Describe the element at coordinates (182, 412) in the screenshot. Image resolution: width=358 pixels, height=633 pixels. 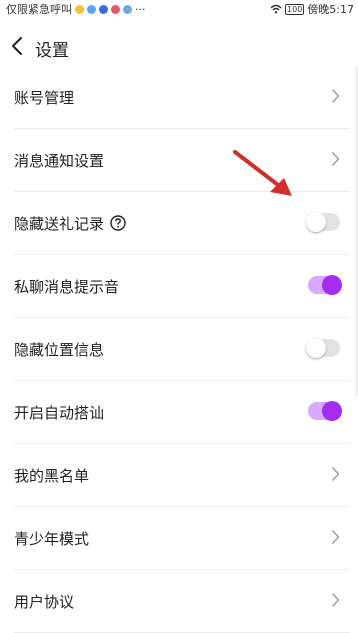
I see `settings-item-auto-chat: 开启自动搭讪` at that location.